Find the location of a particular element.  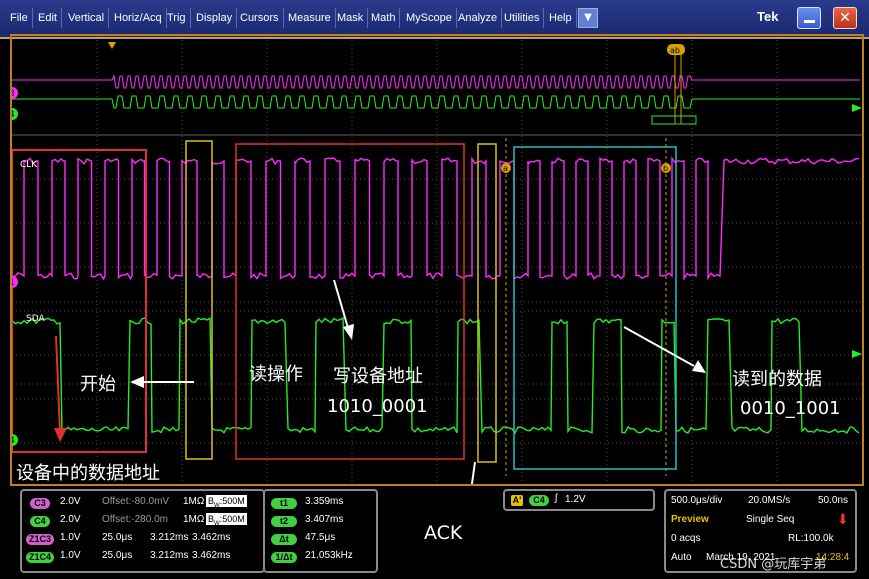

c4-badge: C4 is located at coordinates (40, 521).